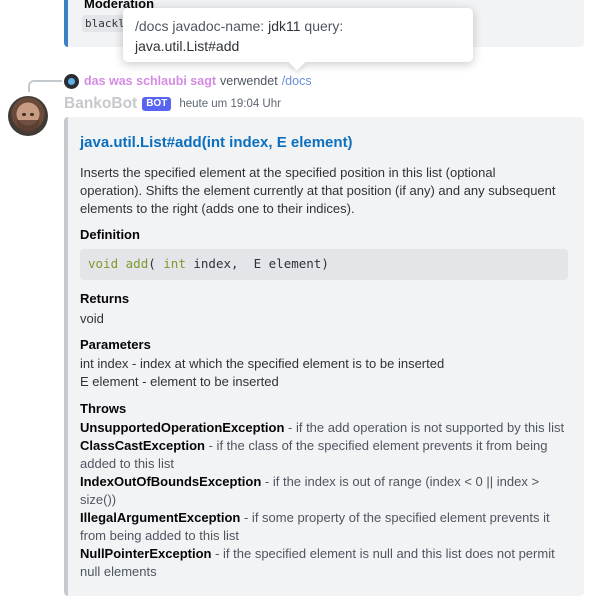 This screenshot has width=595, height=607. What do you see at coordinates (171, 481) in the screenshot?
I see `exception-name: IndexOutOfBoundsException` at bounding box center [171, 481].